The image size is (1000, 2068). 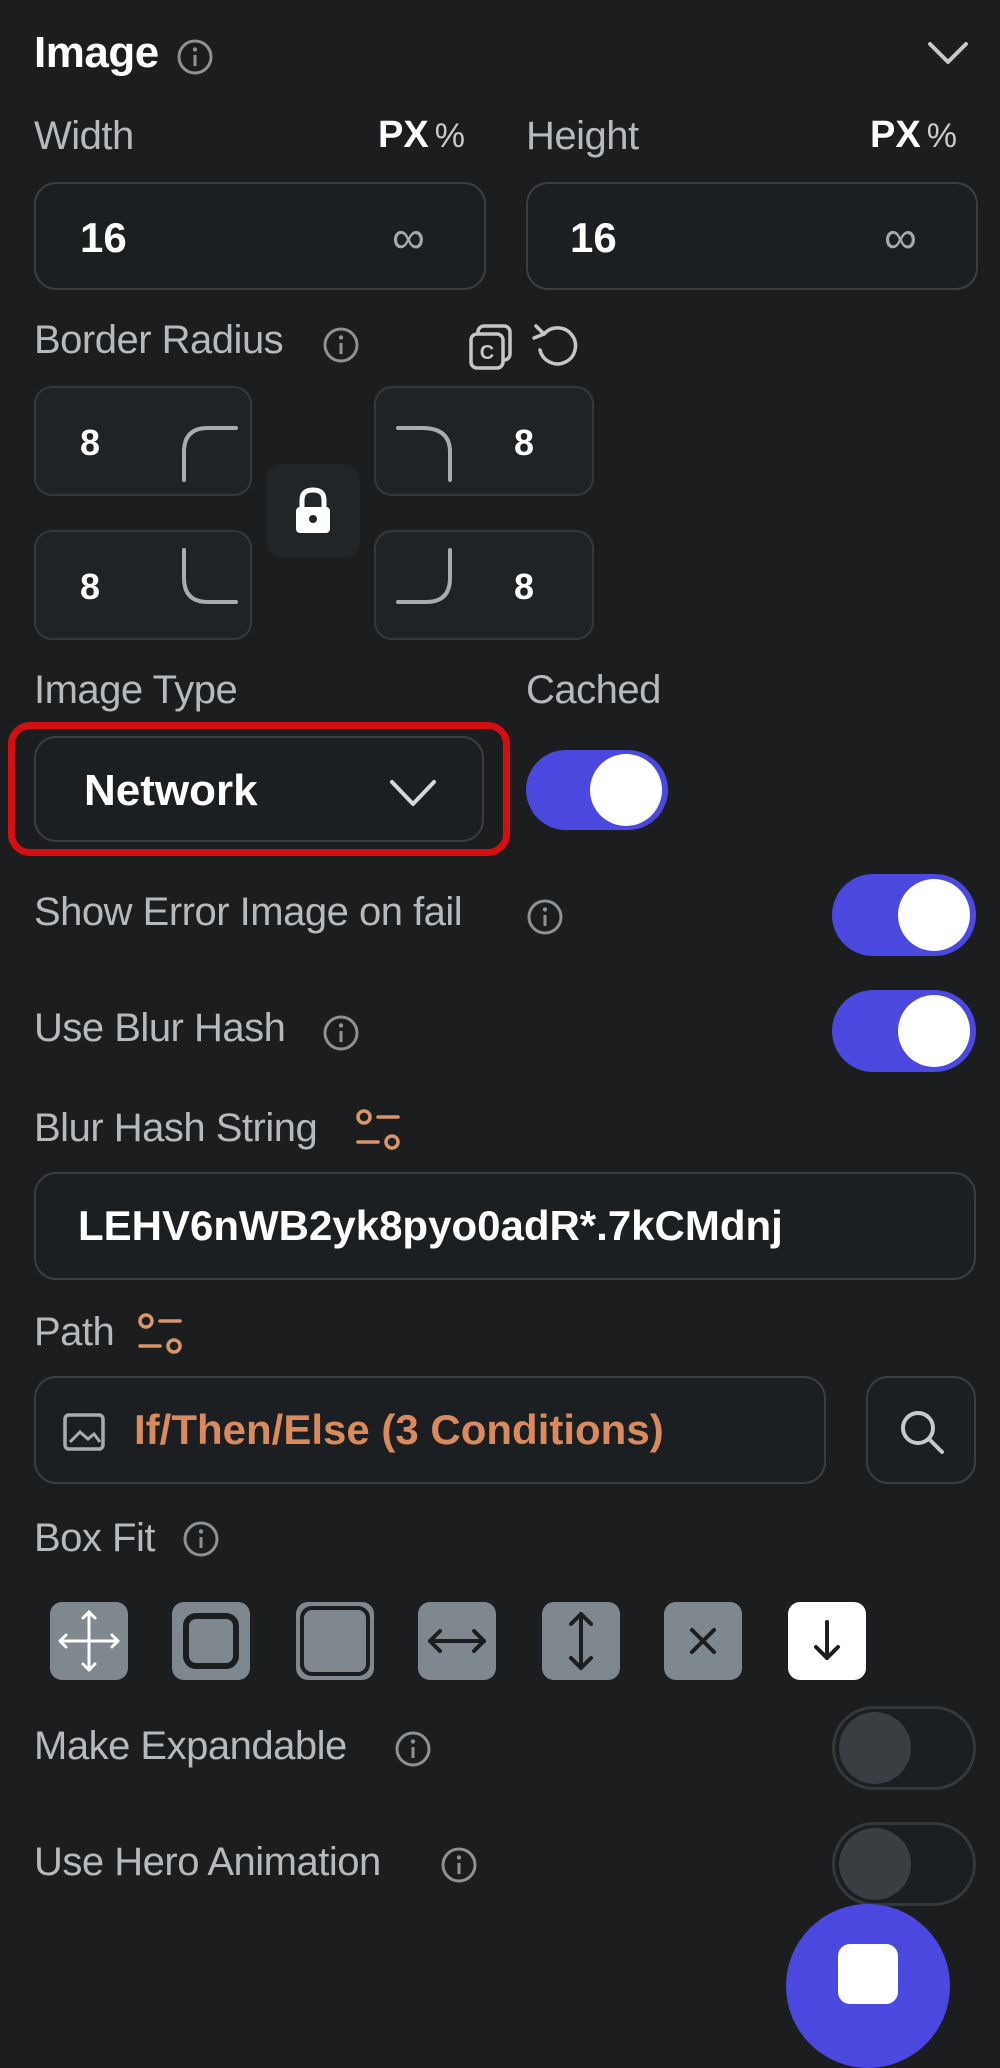 I want to click on width-unit-toggle: PX%, so click(x=421, y=135).